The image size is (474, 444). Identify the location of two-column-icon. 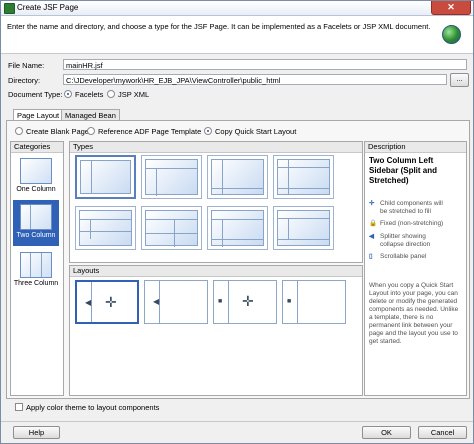
(36, 217).